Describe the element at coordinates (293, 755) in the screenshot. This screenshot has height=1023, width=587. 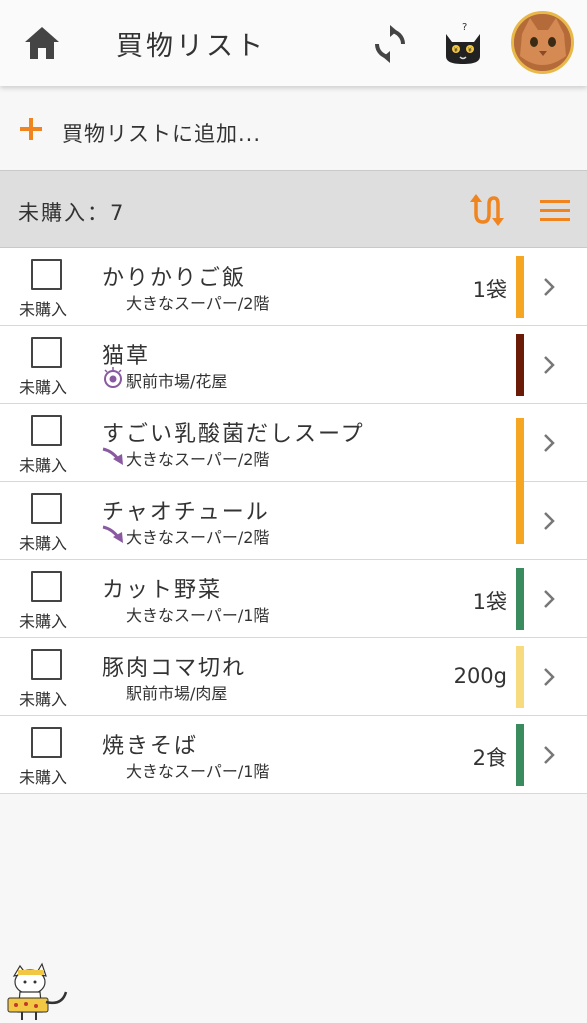
I see `list-item: 未購入 焼きそば 大きなスーパー/1階 2食` at that location.